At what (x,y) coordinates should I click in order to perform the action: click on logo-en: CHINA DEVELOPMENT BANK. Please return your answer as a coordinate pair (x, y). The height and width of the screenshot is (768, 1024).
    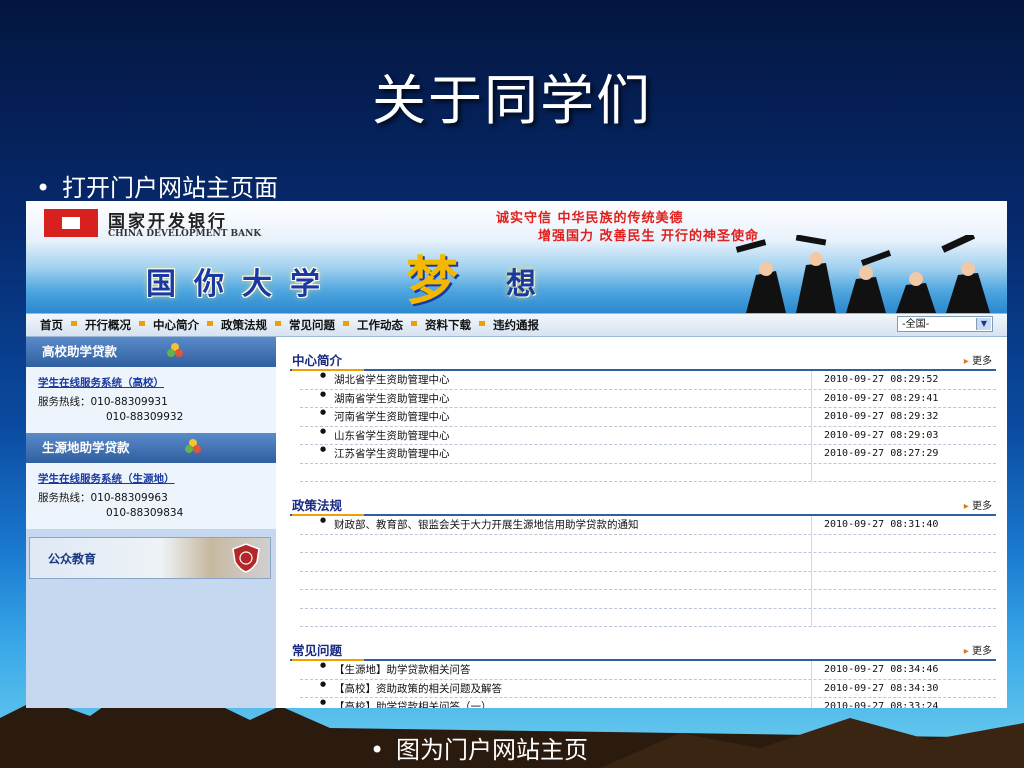
    Looking at the image, I should click on (185, 234).